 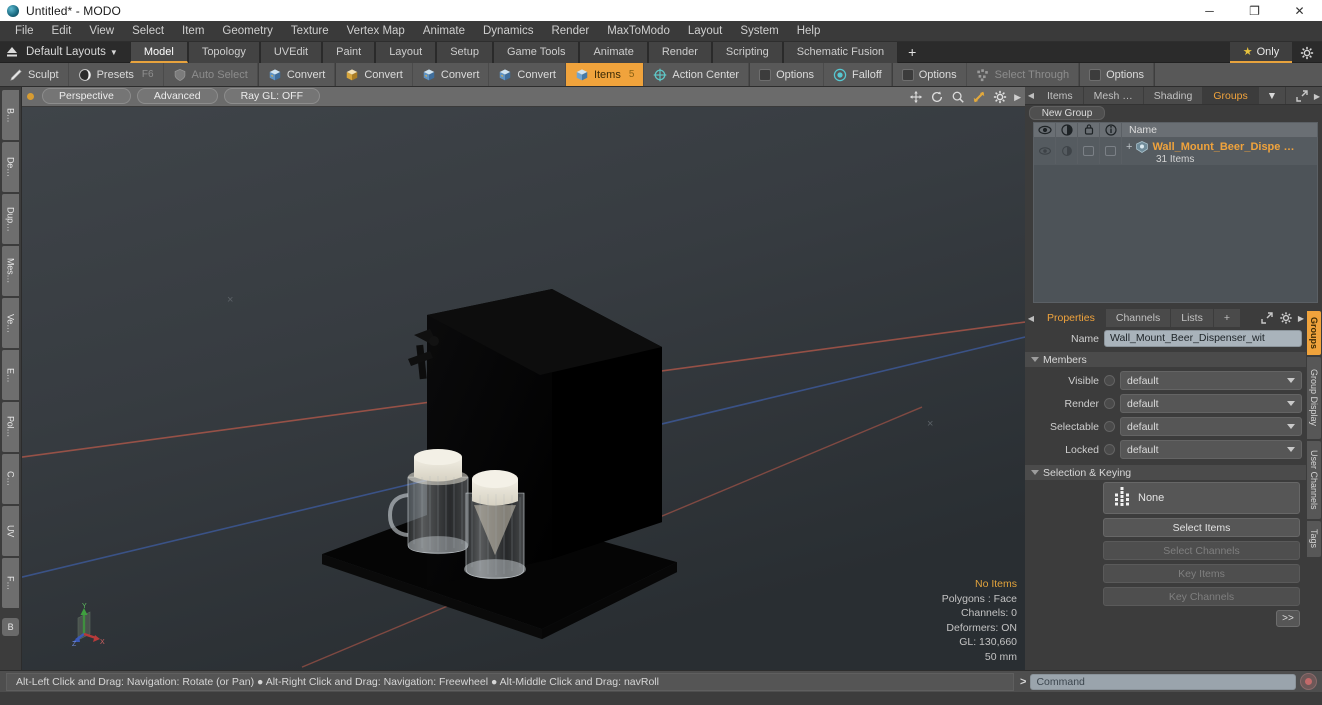 What do you see at coordinates (34, 74) in the screenshot?
I see `toolbar-button-sculpt-0: Sculpt` at bounding box center [34, 74].